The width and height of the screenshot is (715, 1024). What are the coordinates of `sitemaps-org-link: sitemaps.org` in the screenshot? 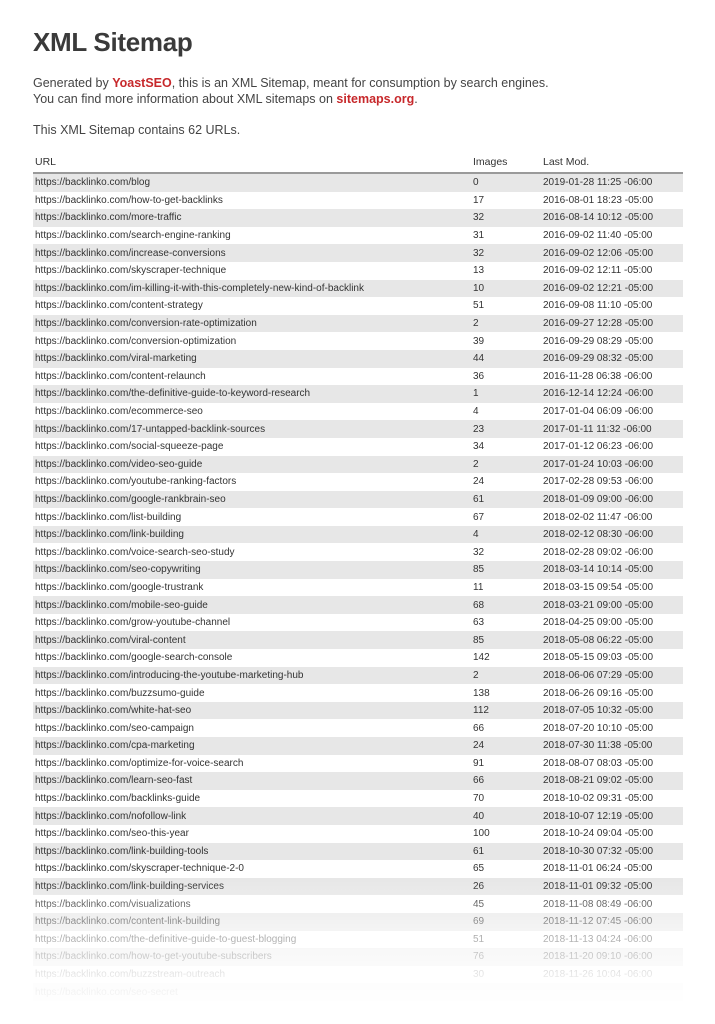 It's located at (375, 99).